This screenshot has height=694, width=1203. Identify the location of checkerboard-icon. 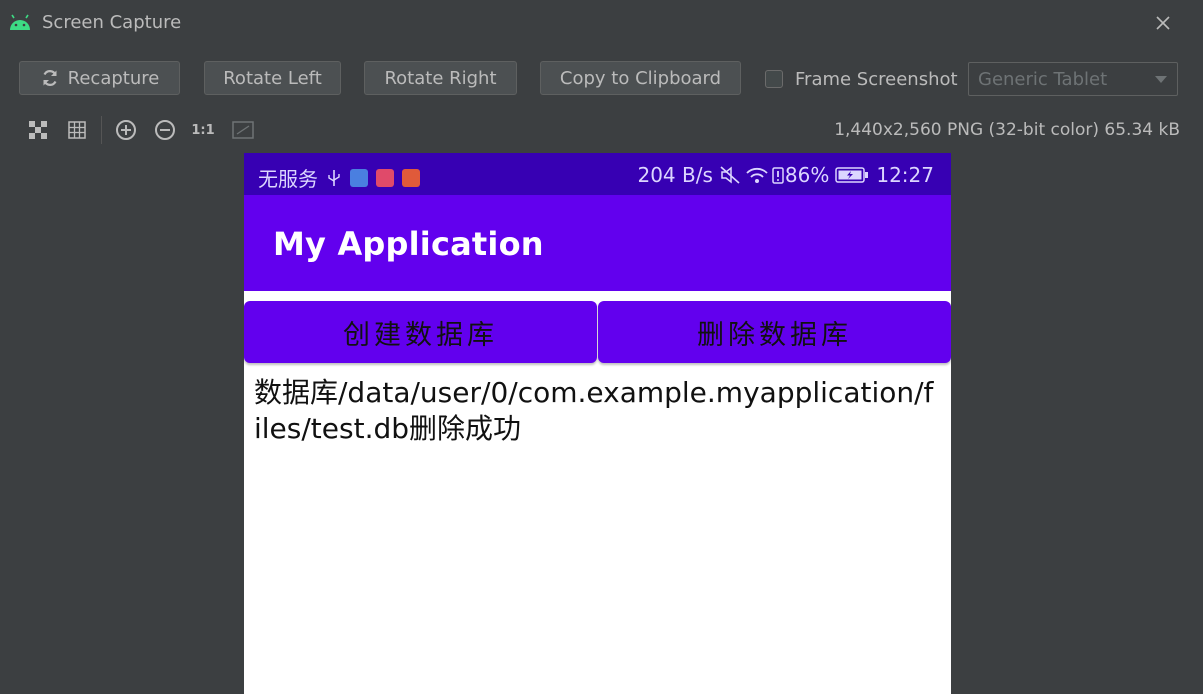
(38, 130).